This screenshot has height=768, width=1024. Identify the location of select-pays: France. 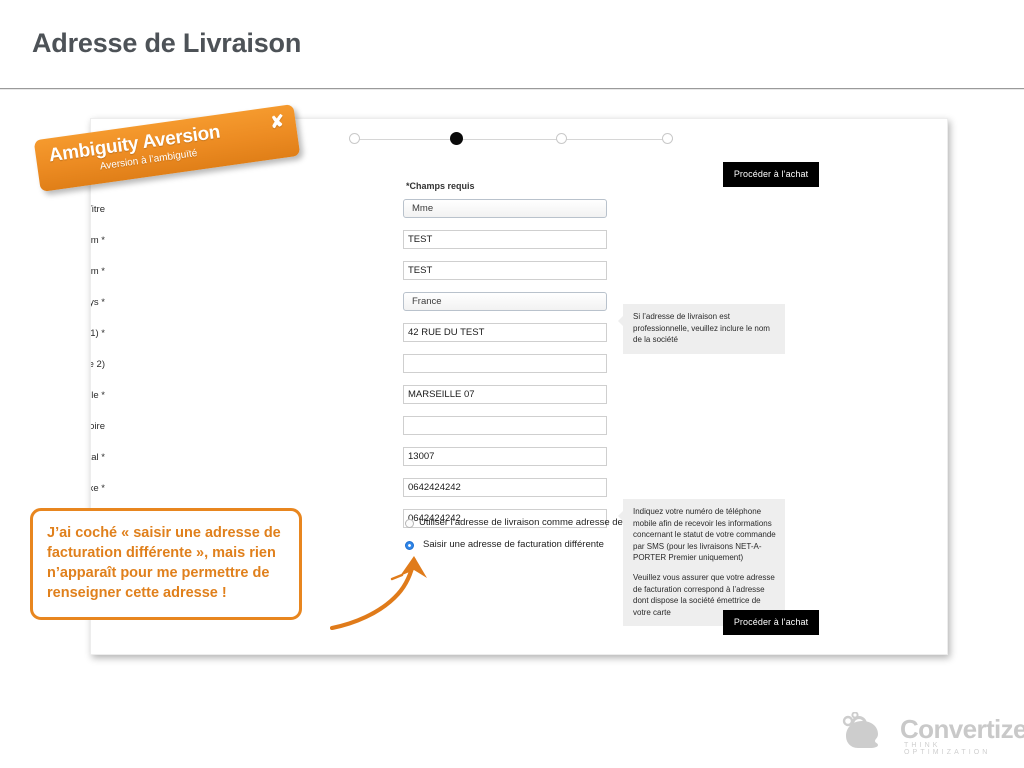
(505, 301).